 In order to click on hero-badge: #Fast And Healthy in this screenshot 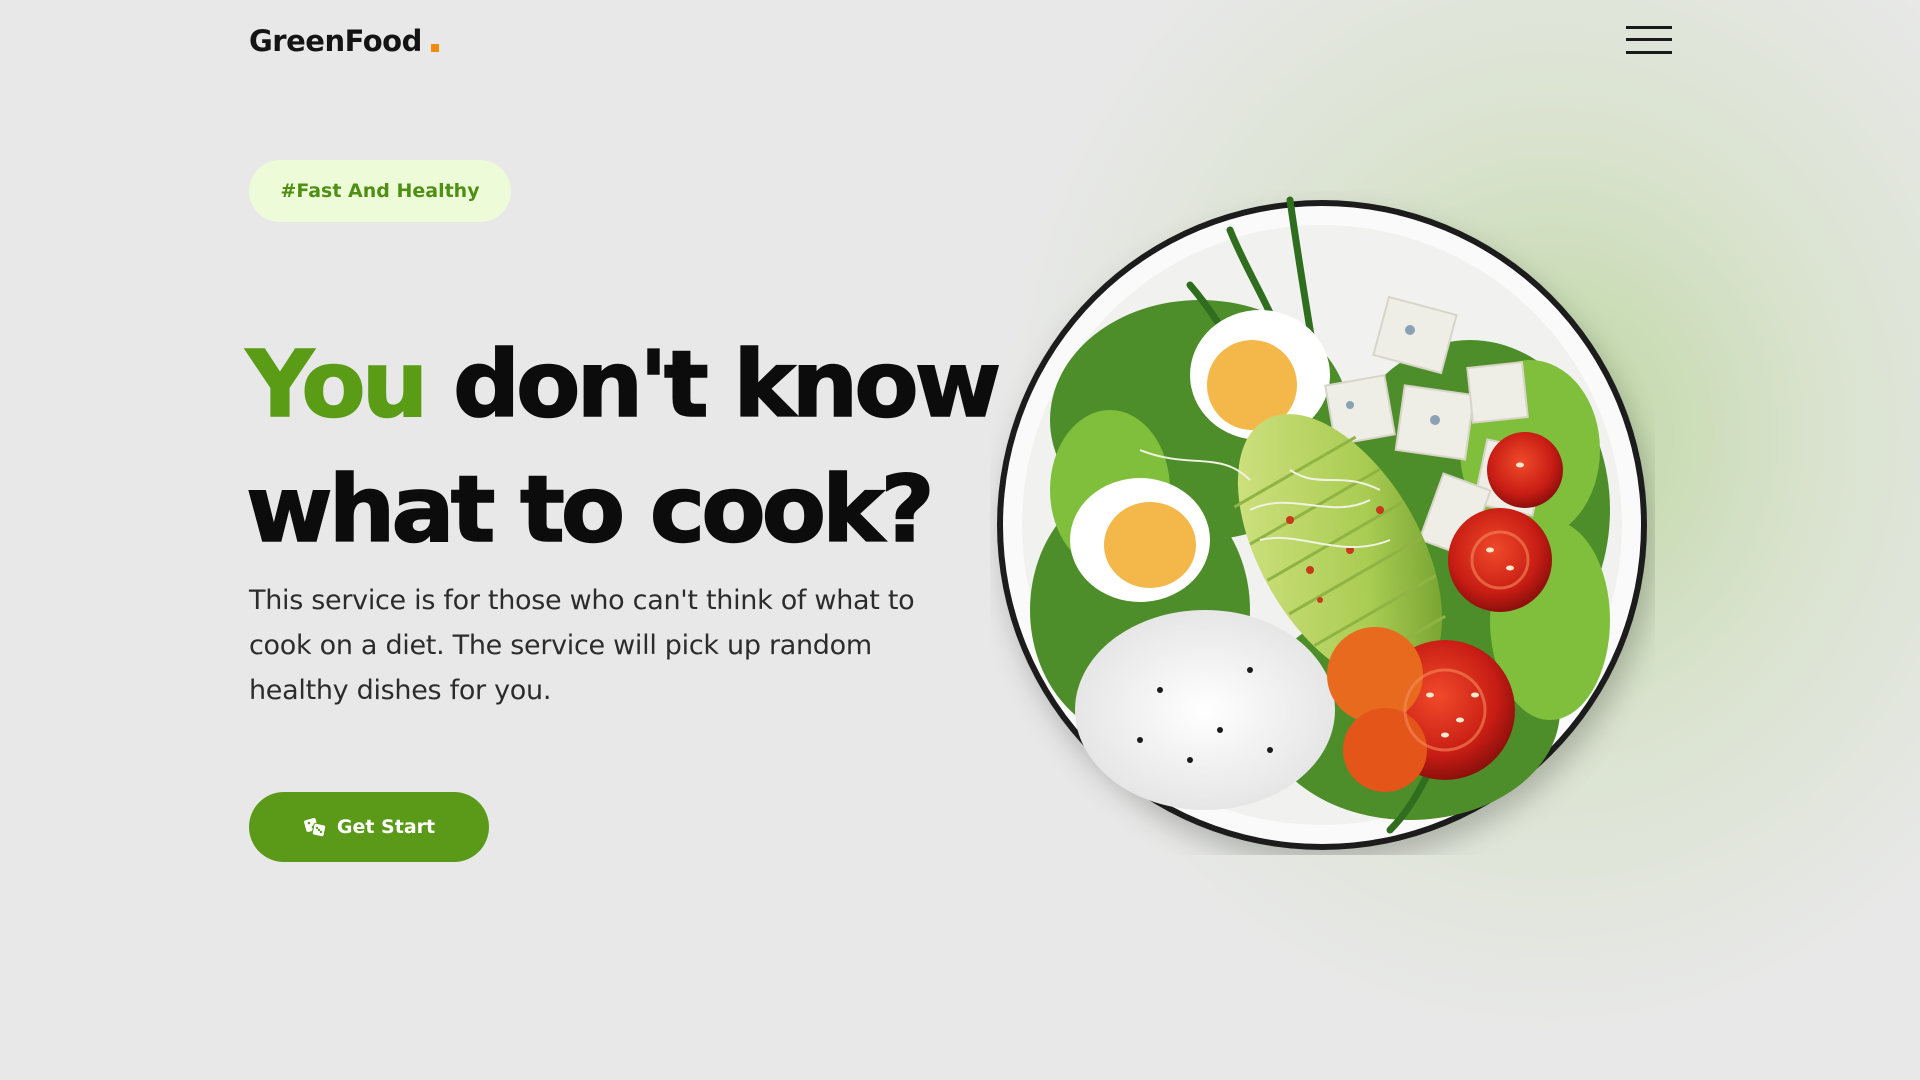, I will do `click(380, 191)`.